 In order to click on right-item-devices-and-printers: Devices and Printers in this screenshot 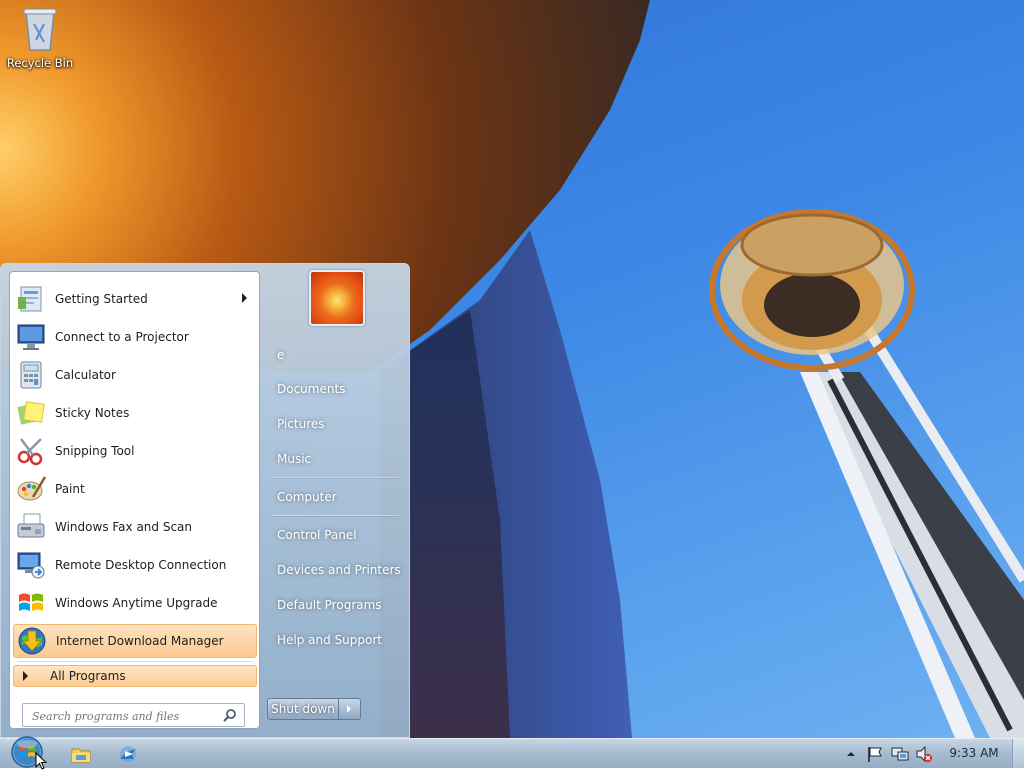, I will do `click(335, 570)`.